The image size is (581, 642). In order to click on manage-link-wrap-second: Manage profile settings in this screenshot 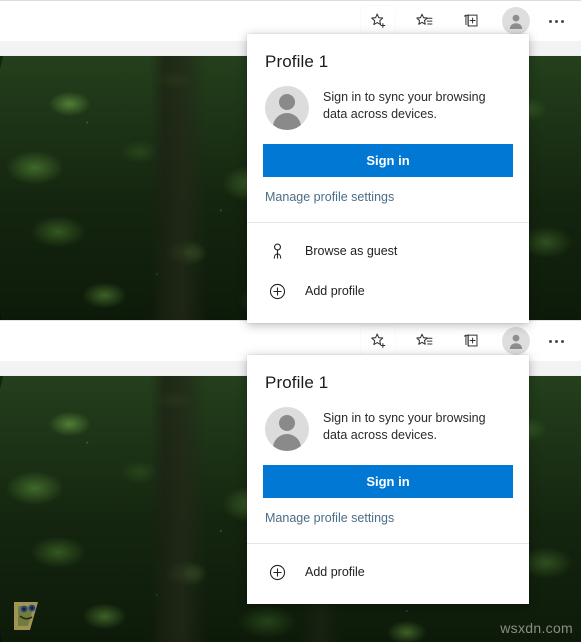, I will do `click(388, 520)`.